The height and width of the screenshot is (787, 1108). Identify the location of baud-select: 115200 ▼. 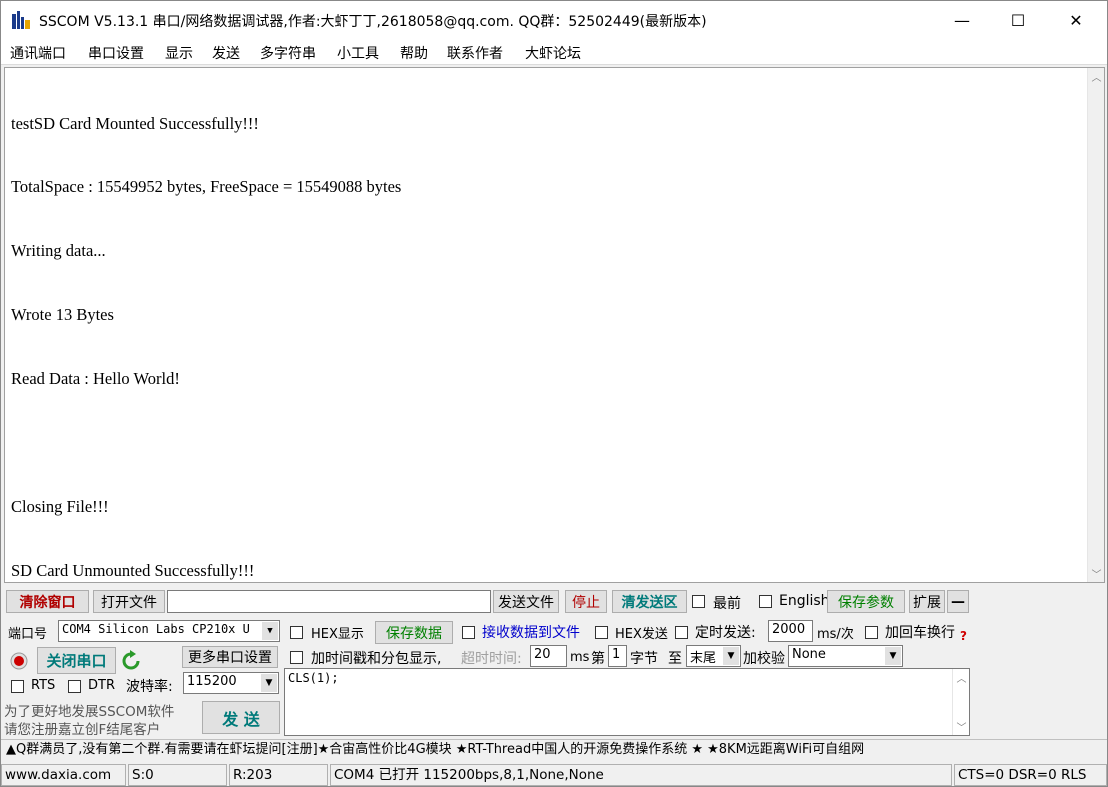
(231, 683).